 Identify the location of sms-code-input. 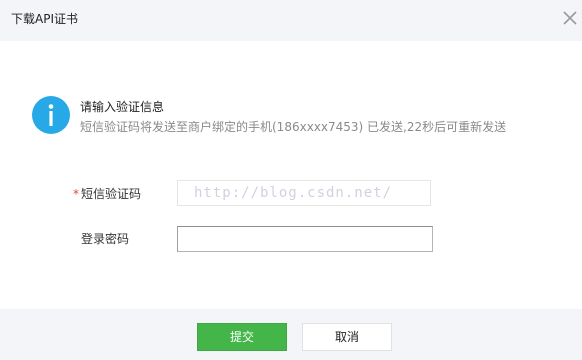
(304, 193).